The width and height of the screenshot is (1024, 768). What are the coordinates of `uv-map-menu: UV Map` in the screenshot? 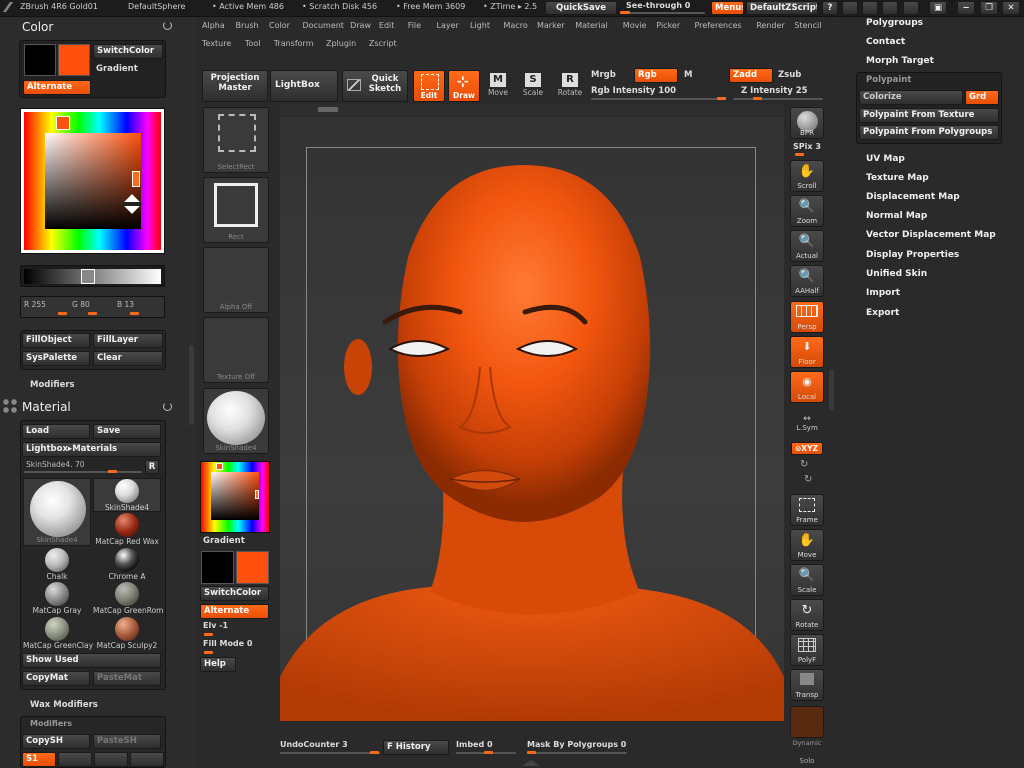 It's located at (885, 159).